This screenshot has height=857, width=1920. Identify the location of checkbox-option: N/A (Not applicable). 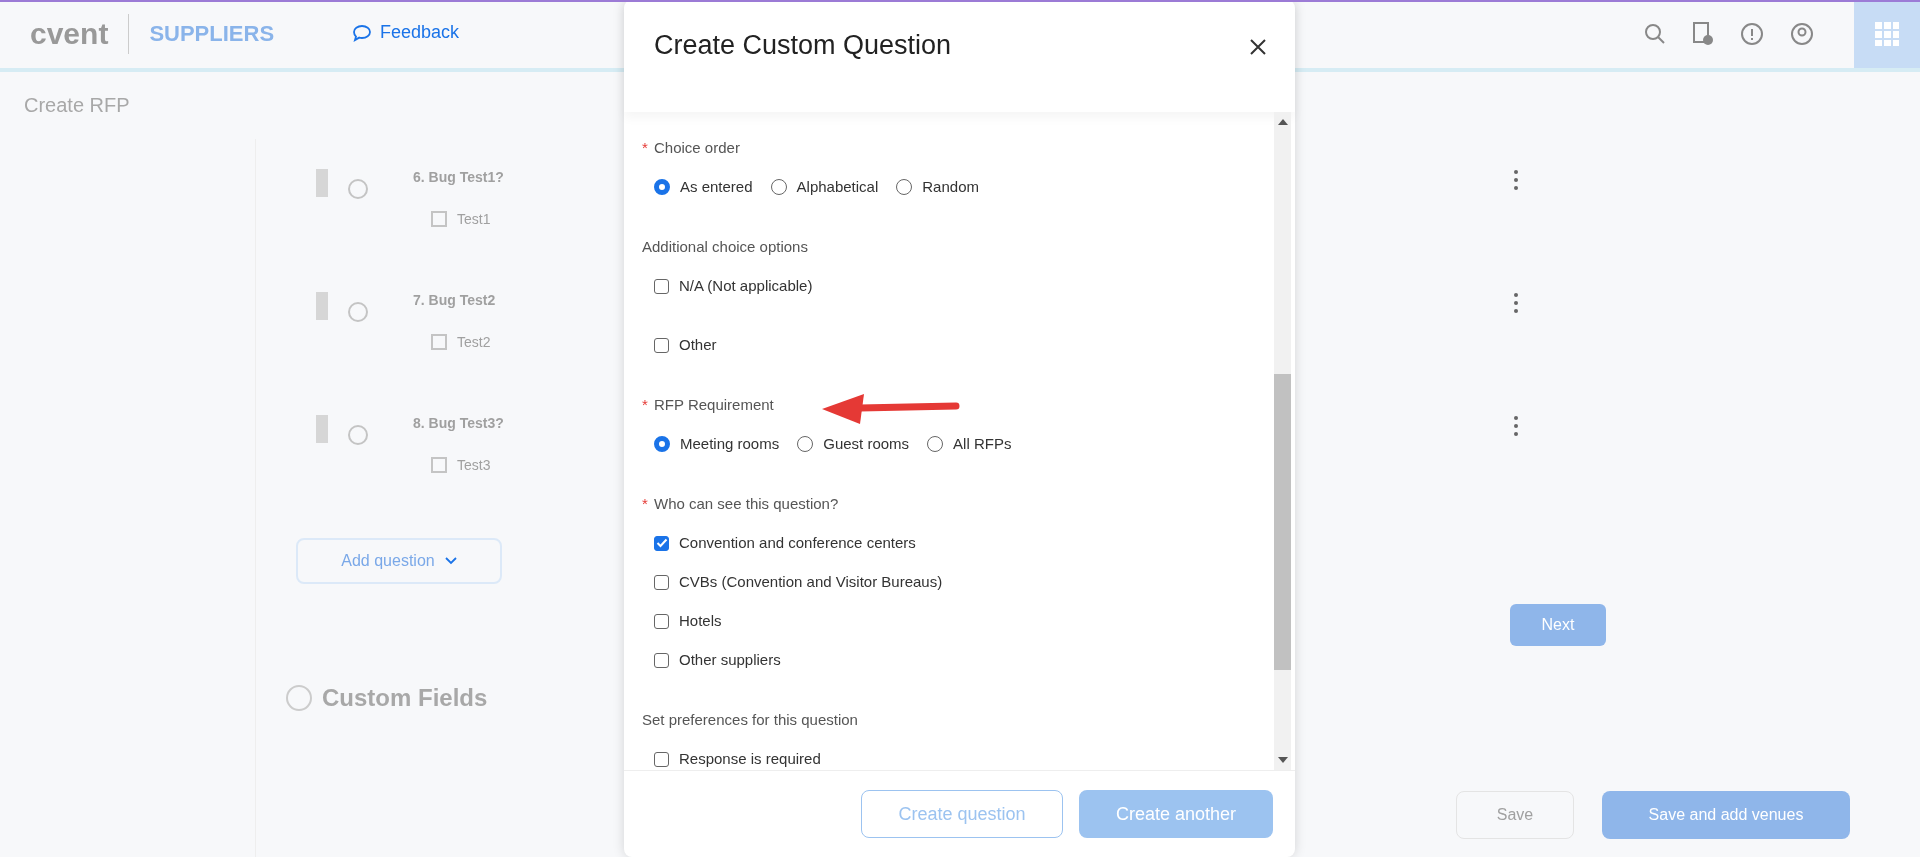
(964, 286).